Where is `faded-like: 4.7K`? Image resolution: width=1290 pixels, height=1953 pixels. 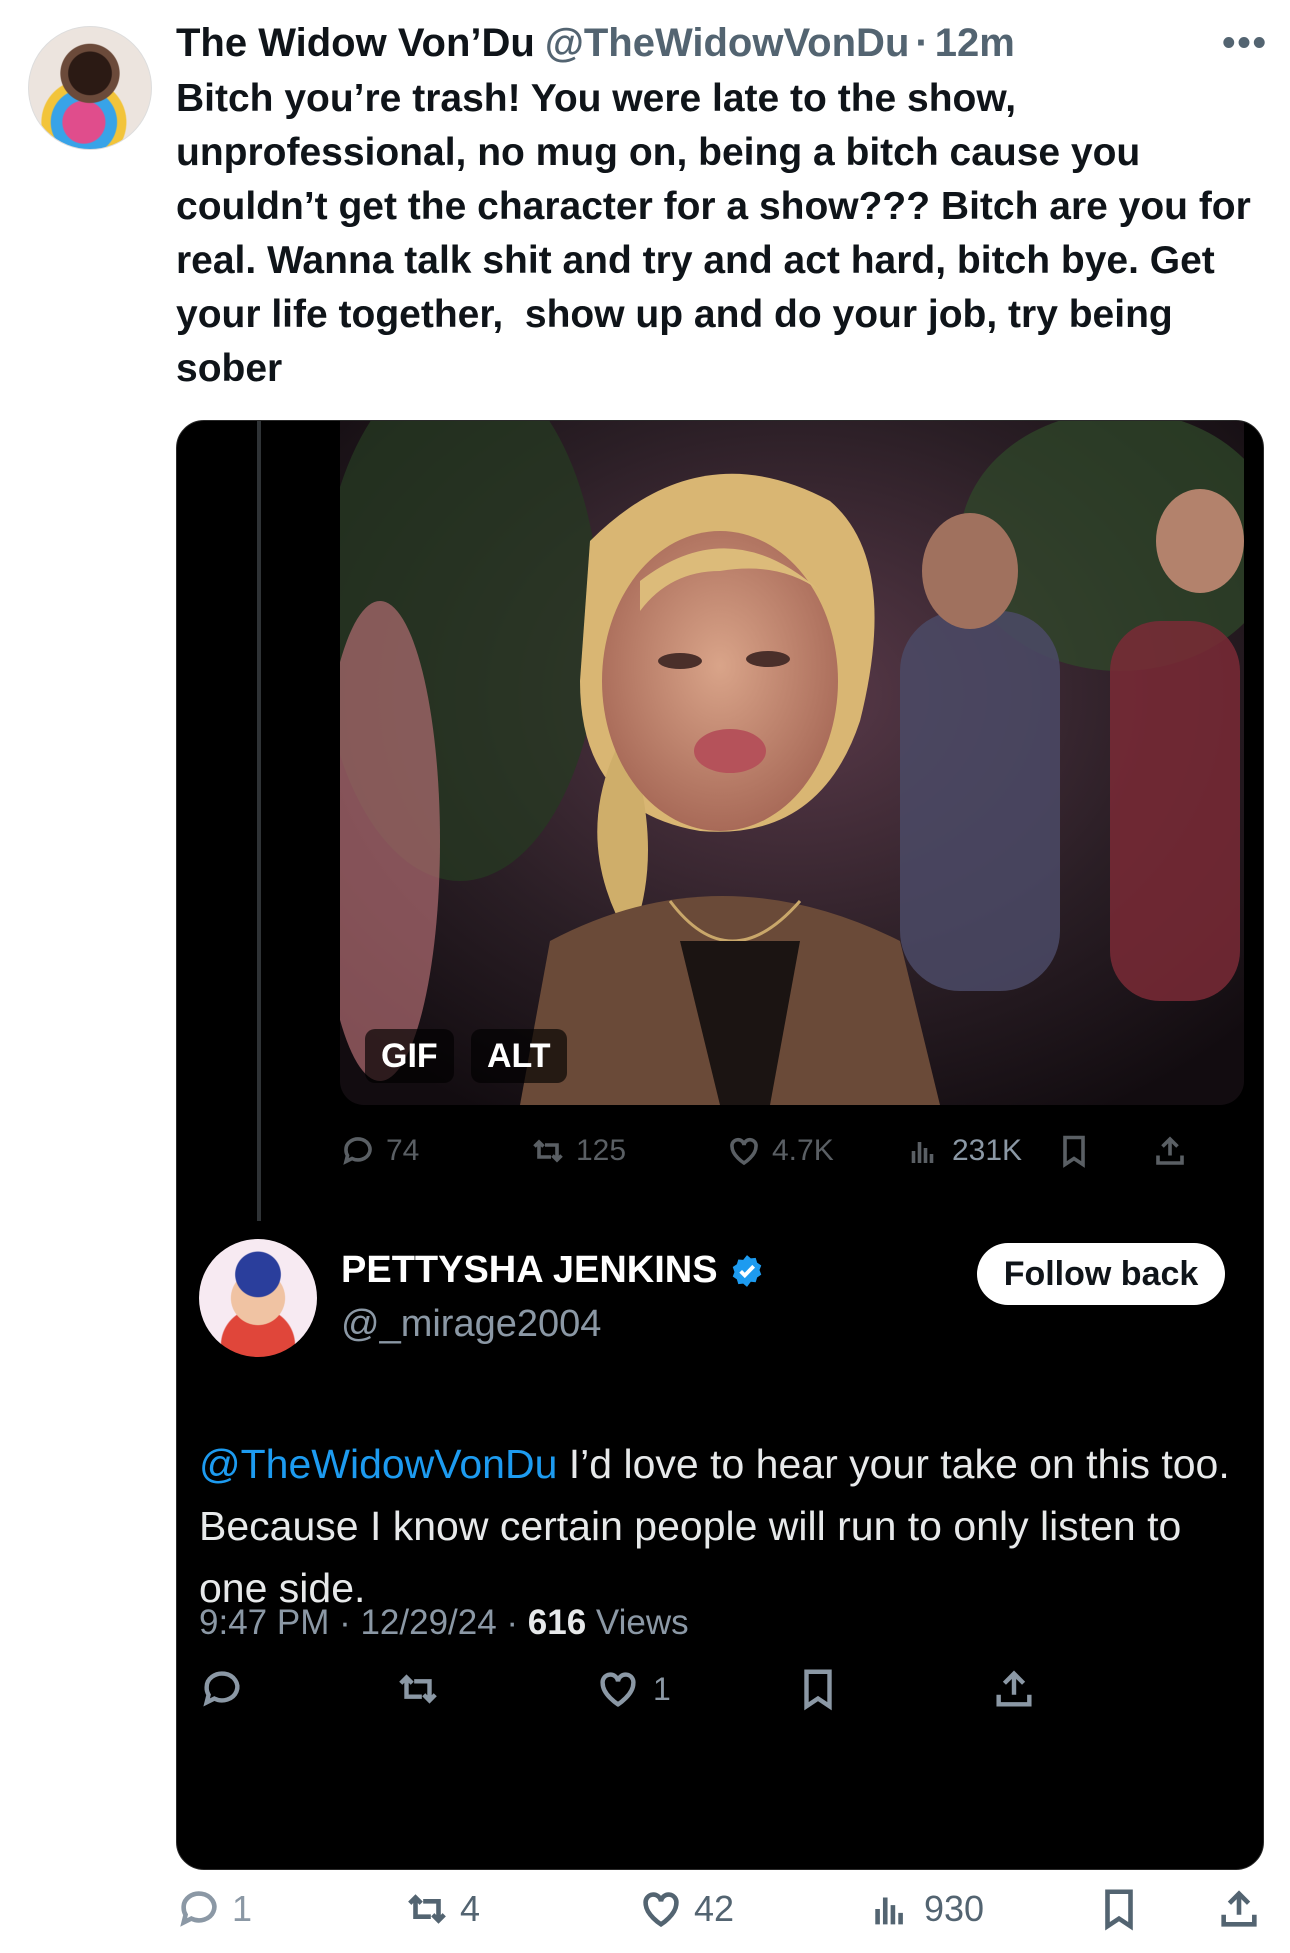
faded-like: 4.7K is located at coordinates (780, 1151).